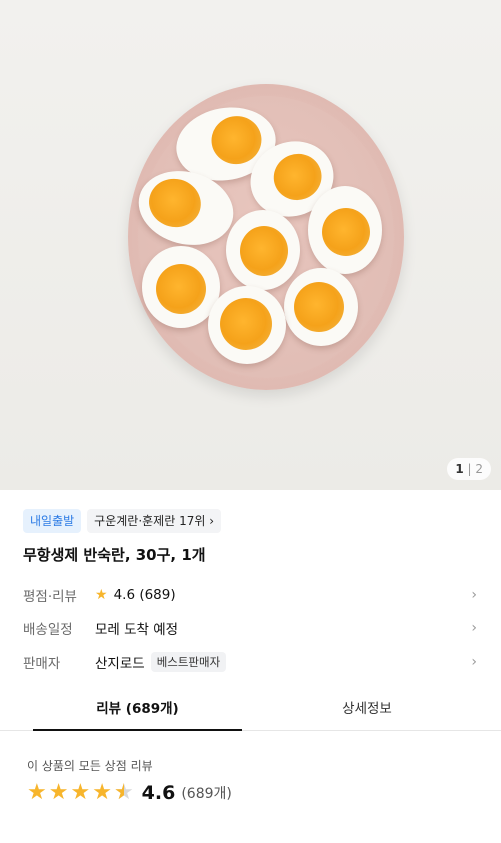  What do you see at coordinates (124, 793) in the screenshot?
I see `half-star-icon: ★` at bounding box center [124, 793].